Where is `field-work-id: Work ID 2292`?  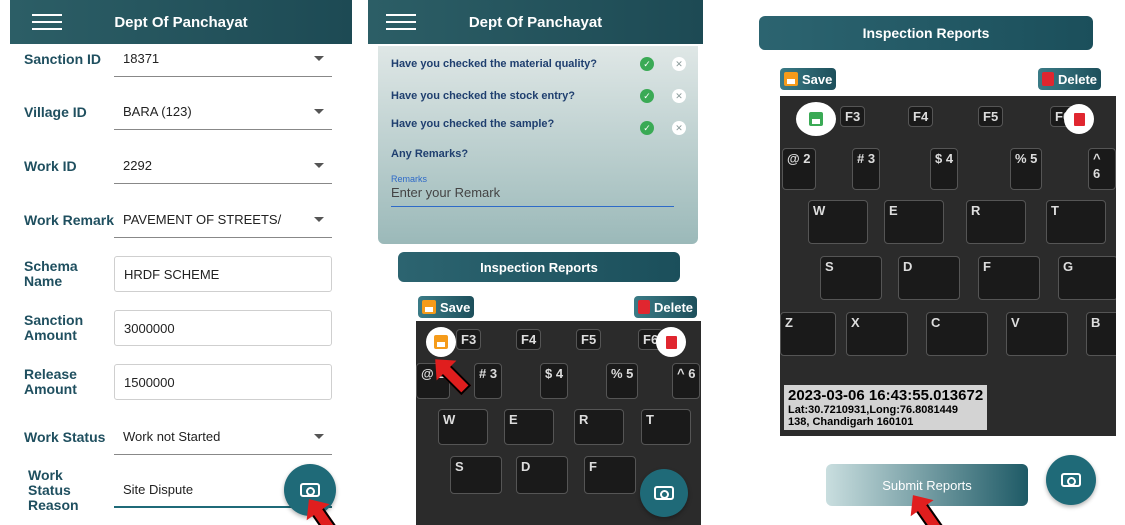 field-work-id: Work ID 2292 is located at coordinates (179, 166).